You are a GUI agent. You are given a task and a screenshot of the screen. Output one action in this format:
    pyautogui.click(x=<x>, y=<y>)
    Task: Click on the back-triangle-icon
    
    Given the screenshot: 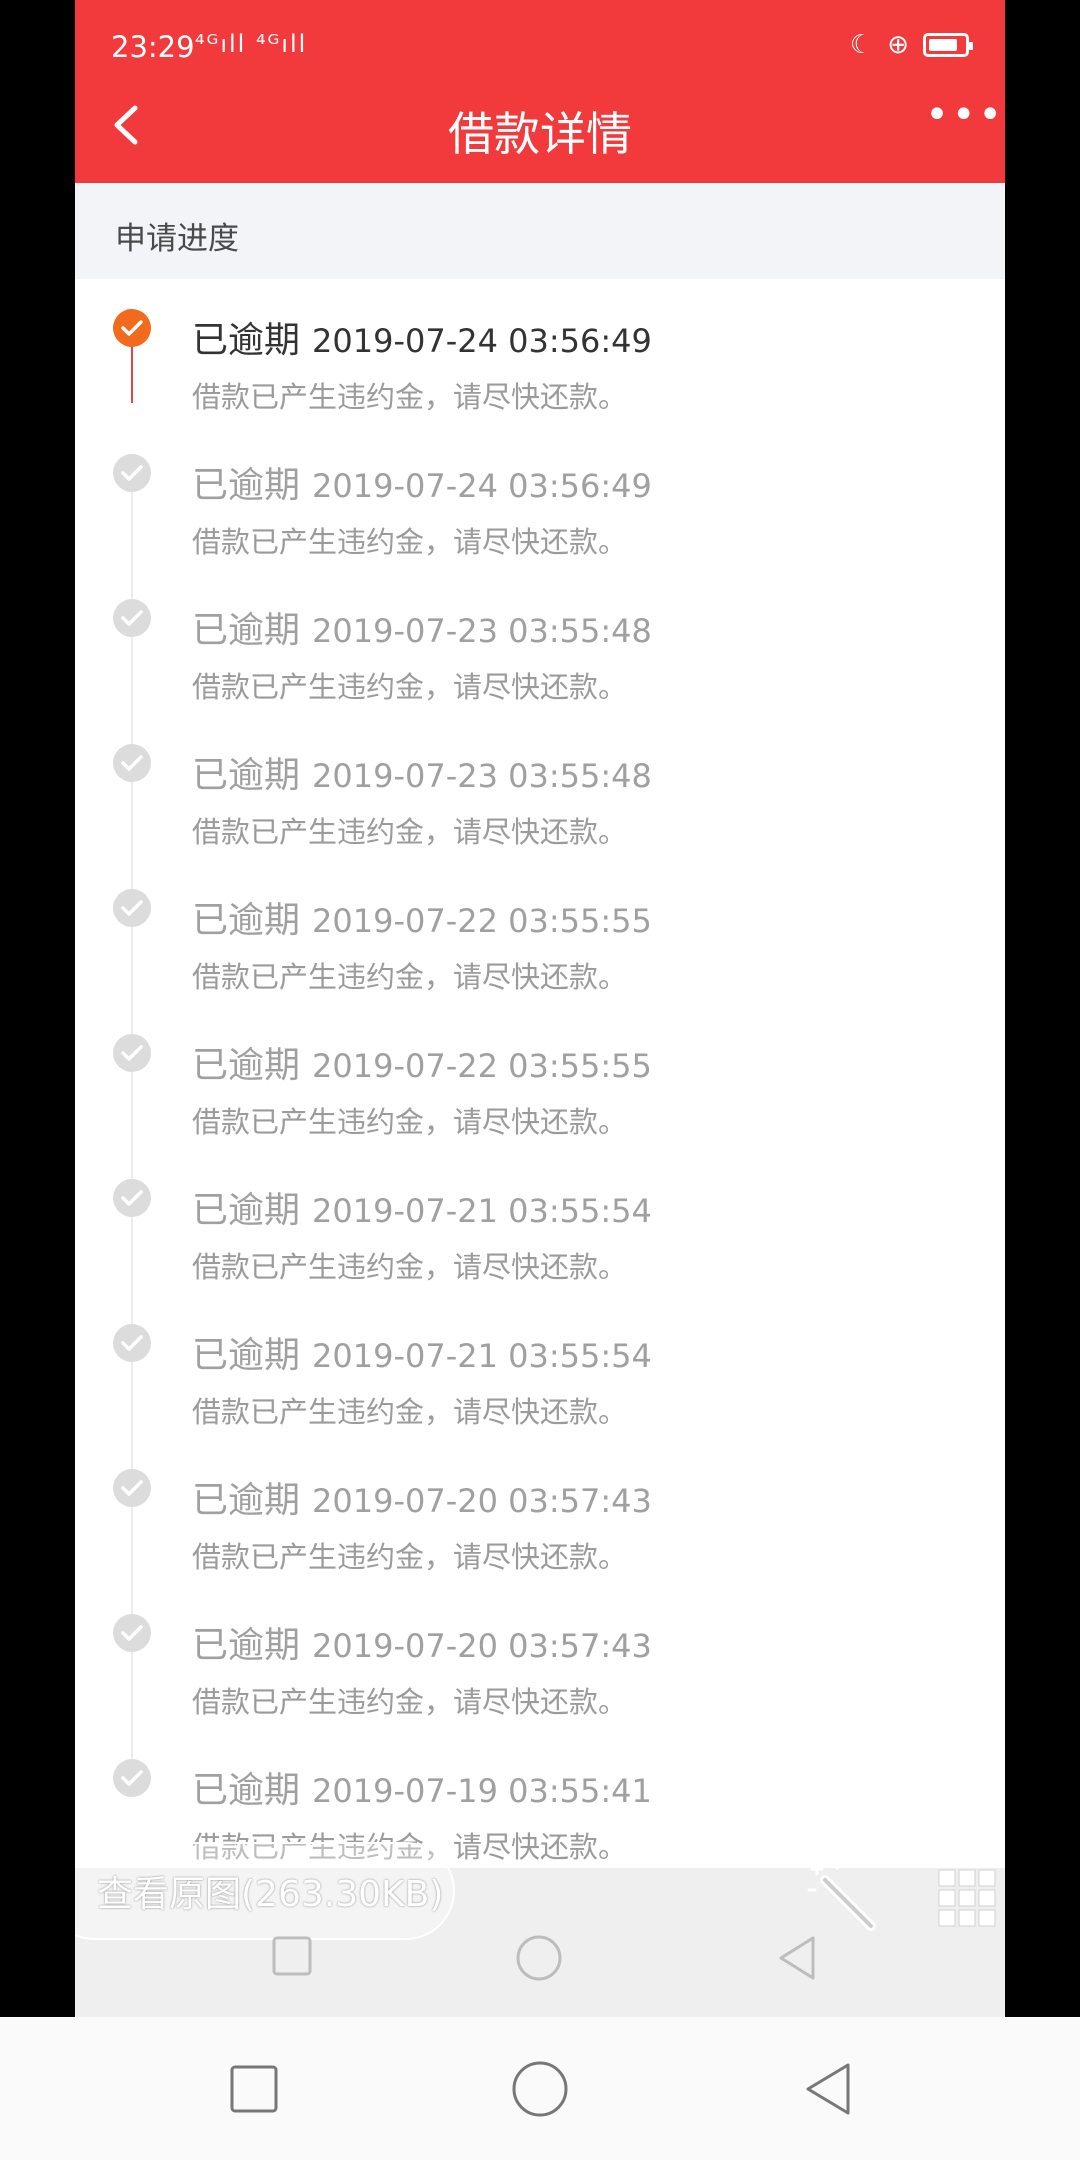 What is the action you would take?
    pyautogui.click(x=797, y=1958)
    